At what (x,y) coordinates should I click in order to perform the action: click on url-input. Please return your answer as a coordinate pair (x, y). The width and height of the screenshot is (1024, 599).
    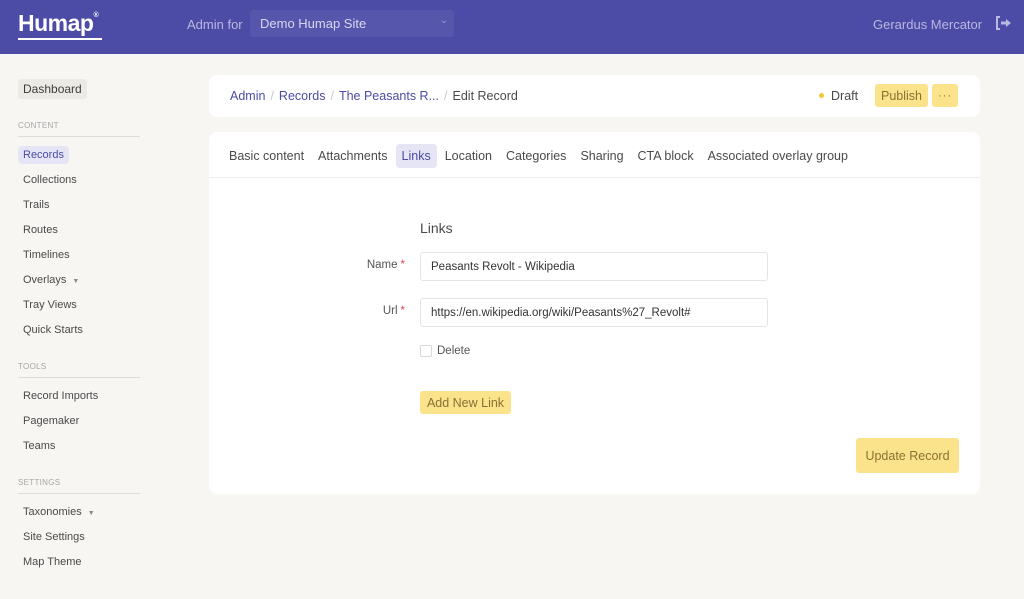
    Looking at the image, I should click on (594, 312).